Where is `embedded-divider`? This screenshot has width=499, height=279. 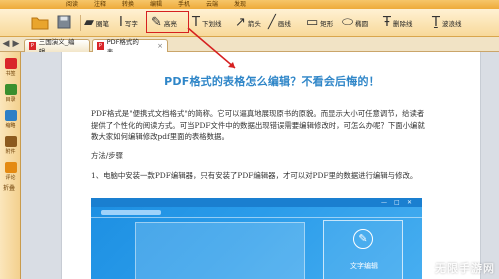 embedded-divider is located at coordinates (256, 217).